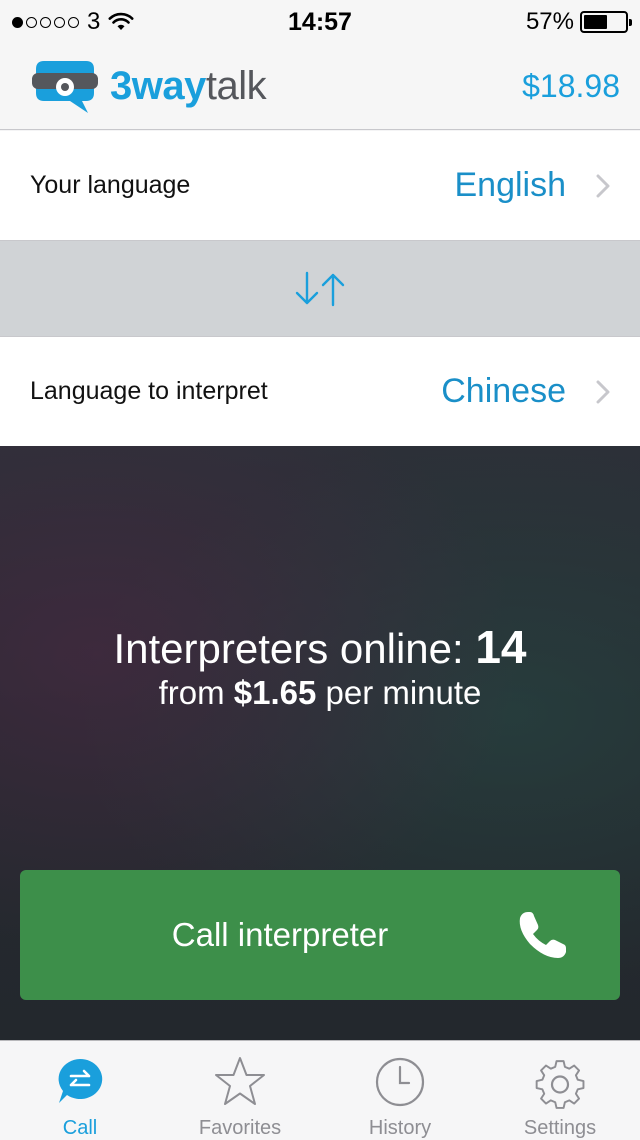 This screenshot has width=640, height=1140. Describe the element at coordinates (320, 391) in the screenshot. I see `interpret-language-row: Language to interpret Chinese` at that location.